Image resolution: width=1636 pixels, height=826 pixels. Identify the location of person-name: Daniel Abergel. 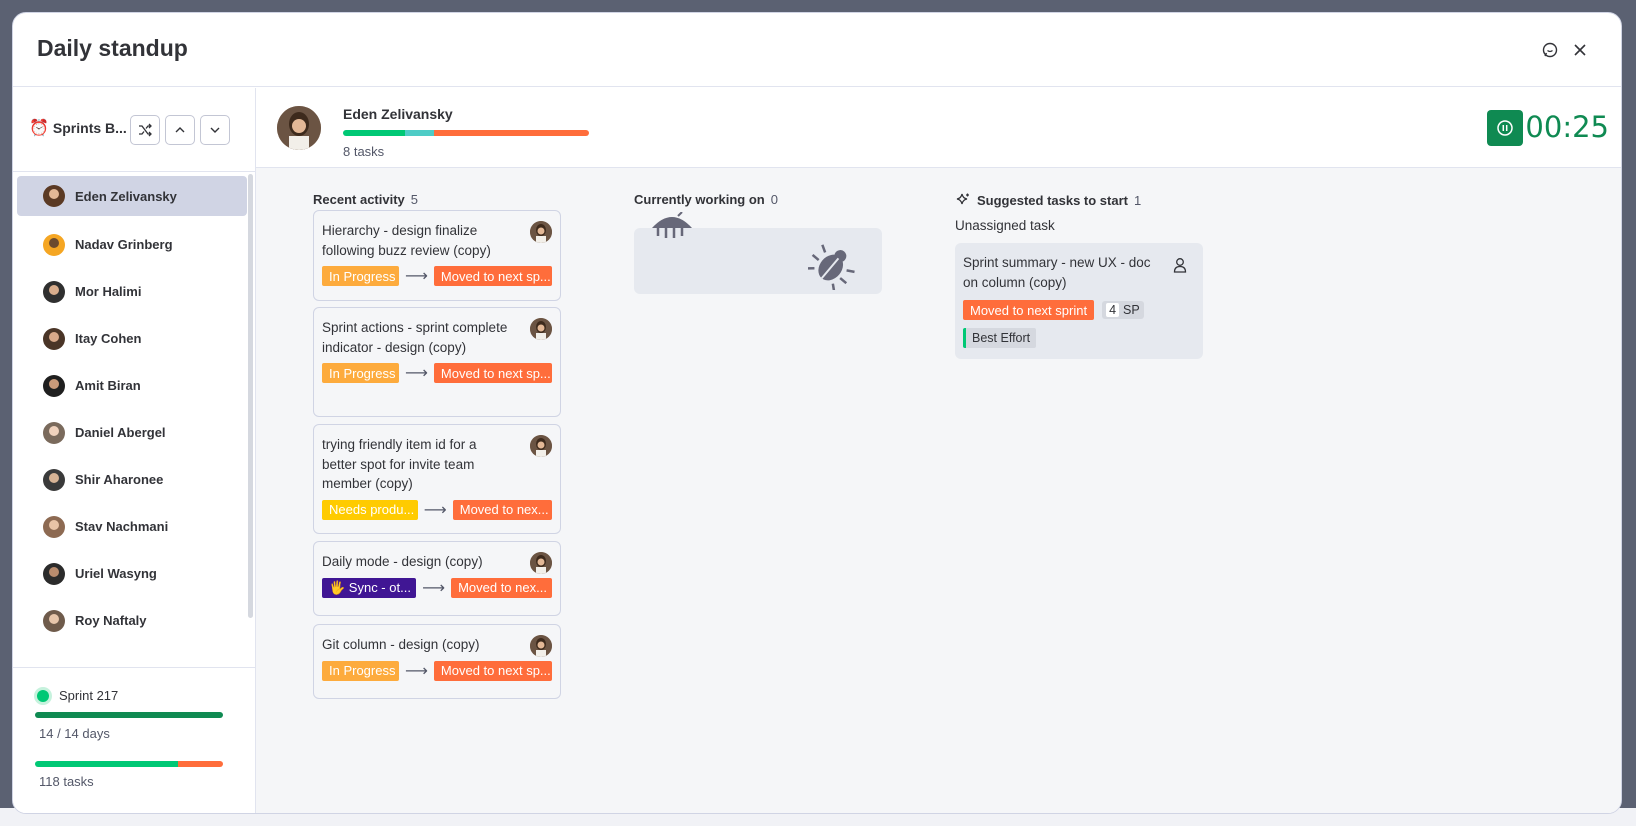
(120, 432).